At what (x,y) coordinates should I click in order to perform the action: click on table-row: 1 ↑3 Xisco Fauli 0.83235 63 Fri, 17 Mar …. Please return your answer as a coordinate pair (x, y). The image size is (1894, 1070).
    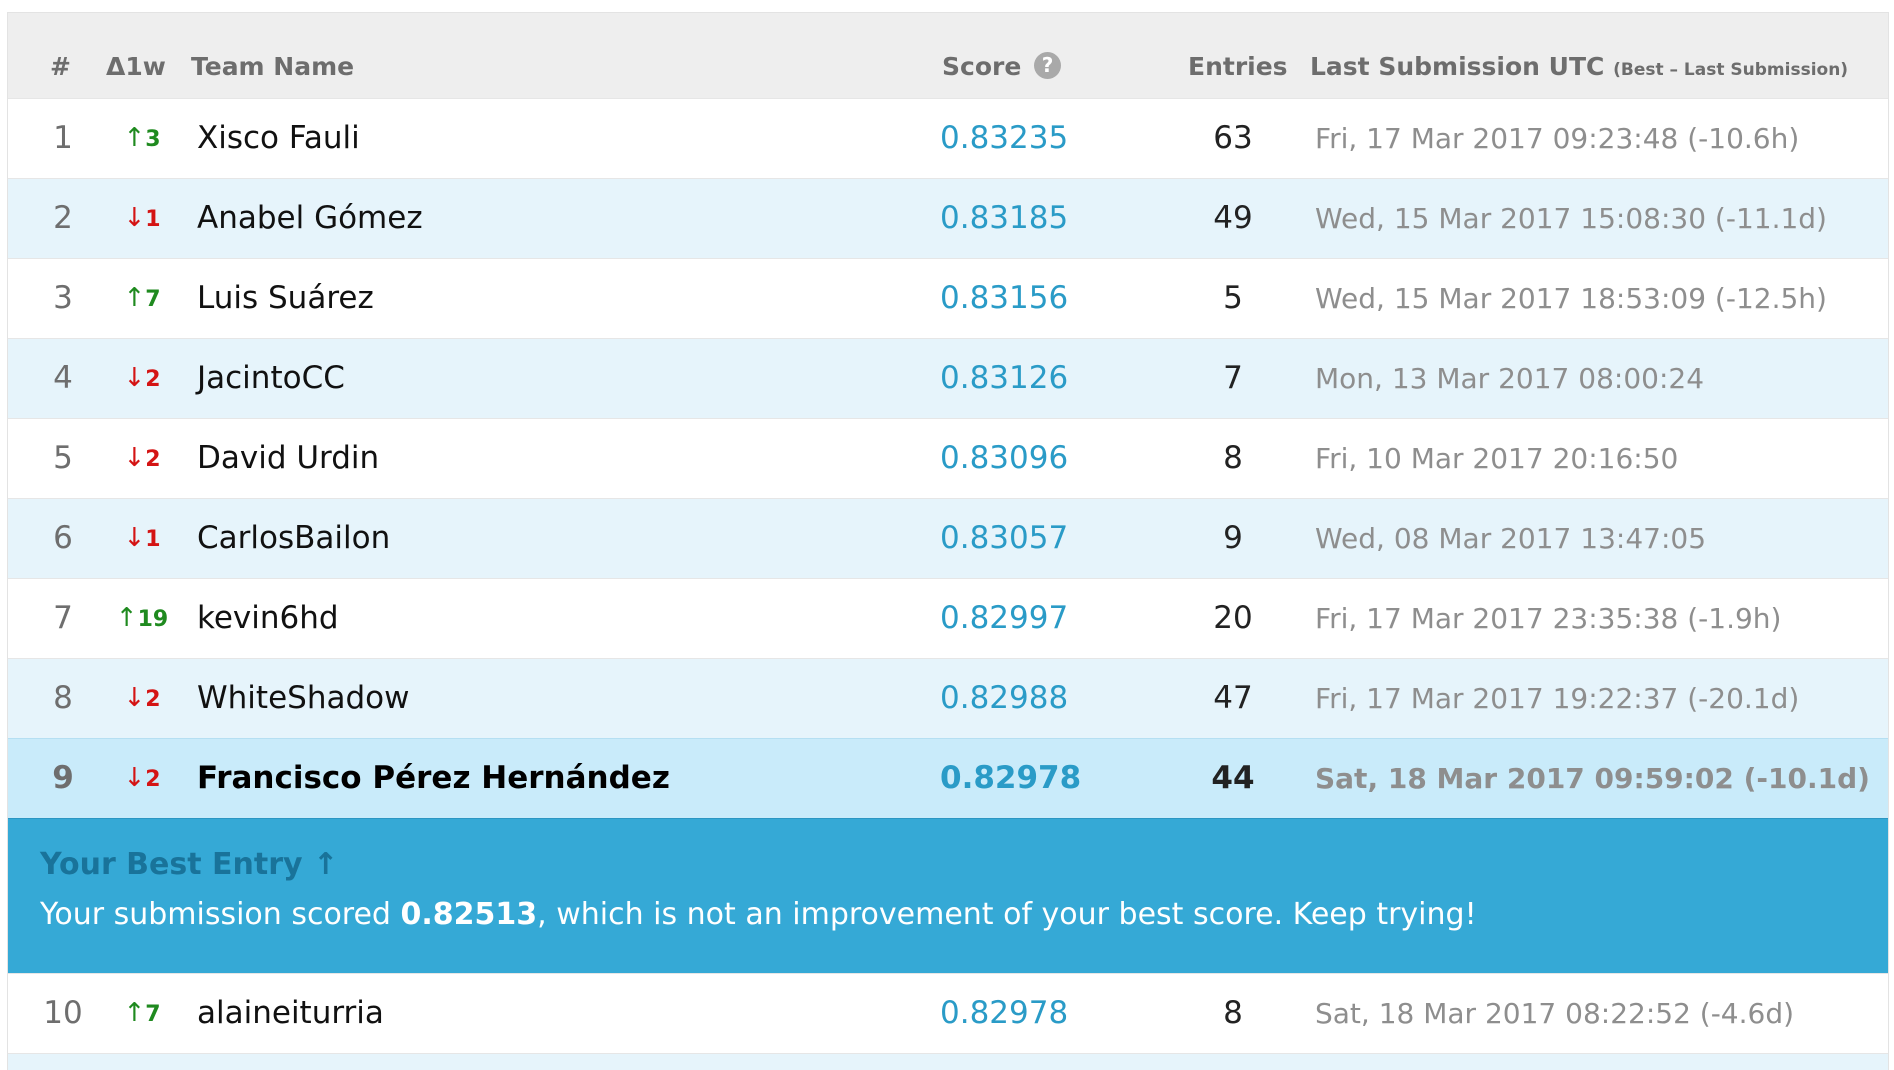
    Looking at the image, I should click on (948, 138).